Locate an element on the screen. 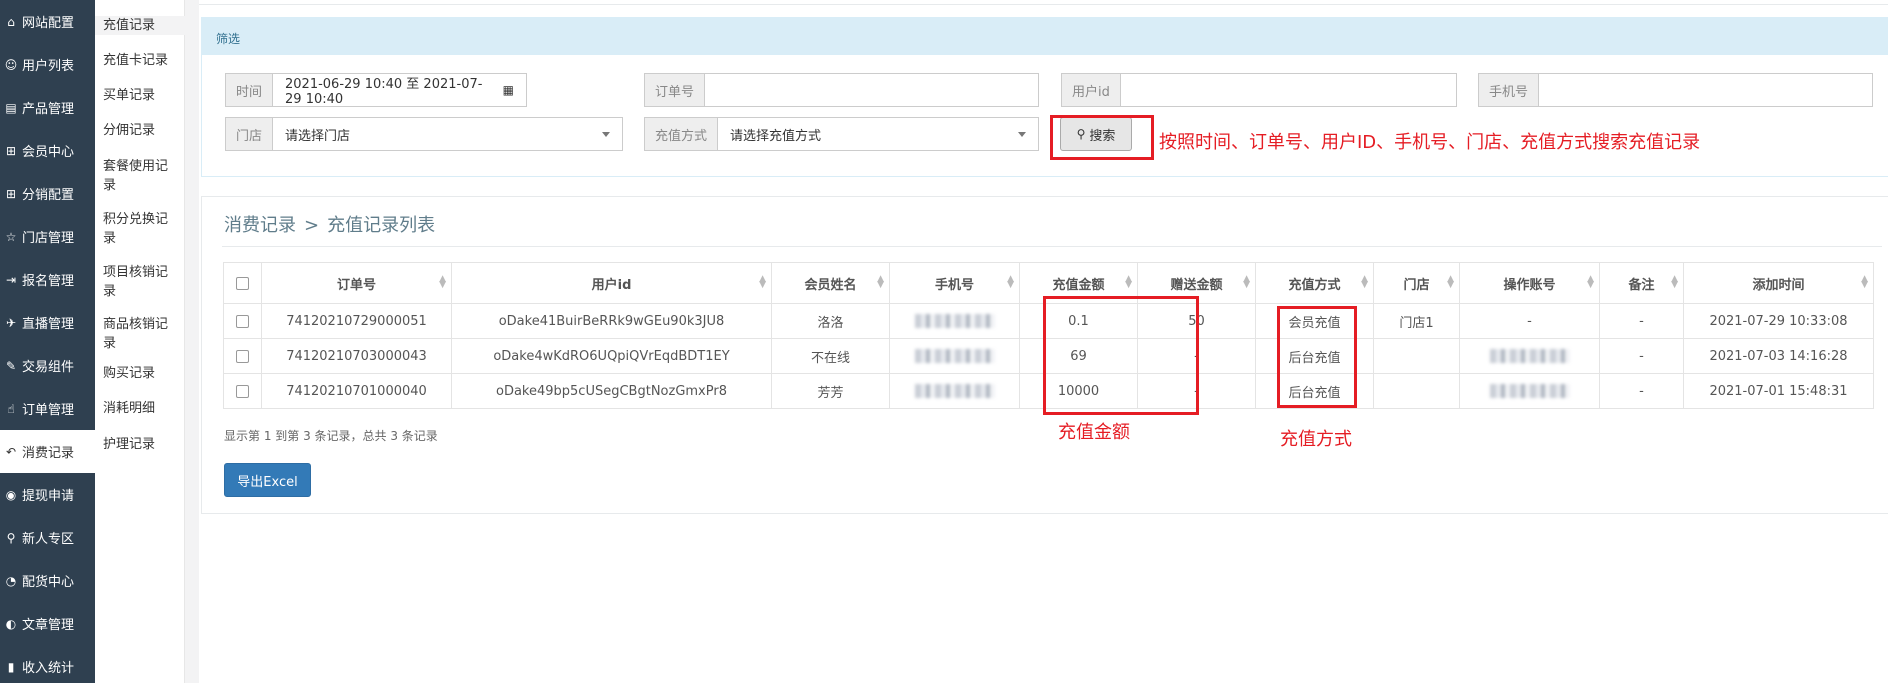 The height and width of the screenshot is (683, 1888). submenu-item: 充值卡记录 is located at coordinates (140, 60).